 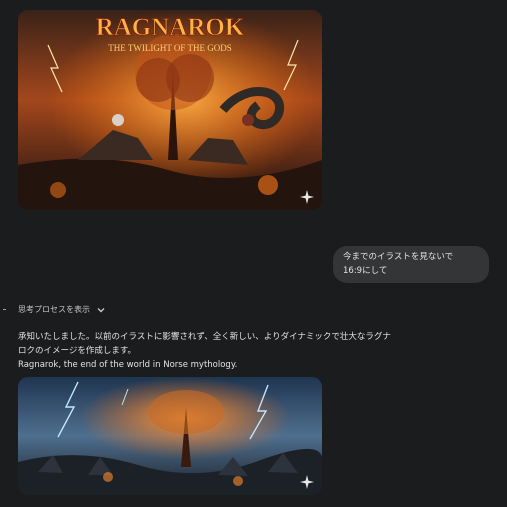 I want to click on chevron-down-icon, so click(x=101, y=309).